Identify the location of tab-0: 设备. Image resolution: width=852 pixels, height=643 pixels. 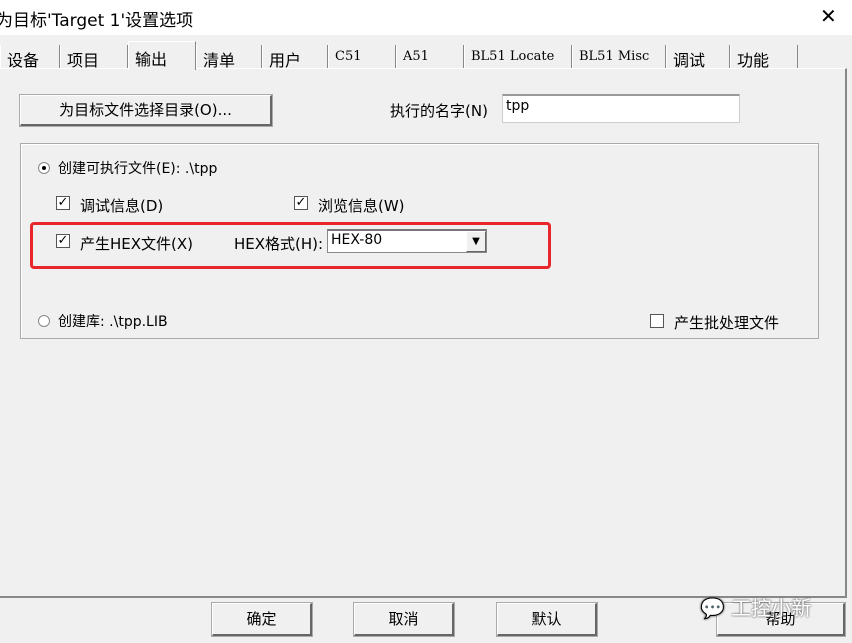
(30, 57).